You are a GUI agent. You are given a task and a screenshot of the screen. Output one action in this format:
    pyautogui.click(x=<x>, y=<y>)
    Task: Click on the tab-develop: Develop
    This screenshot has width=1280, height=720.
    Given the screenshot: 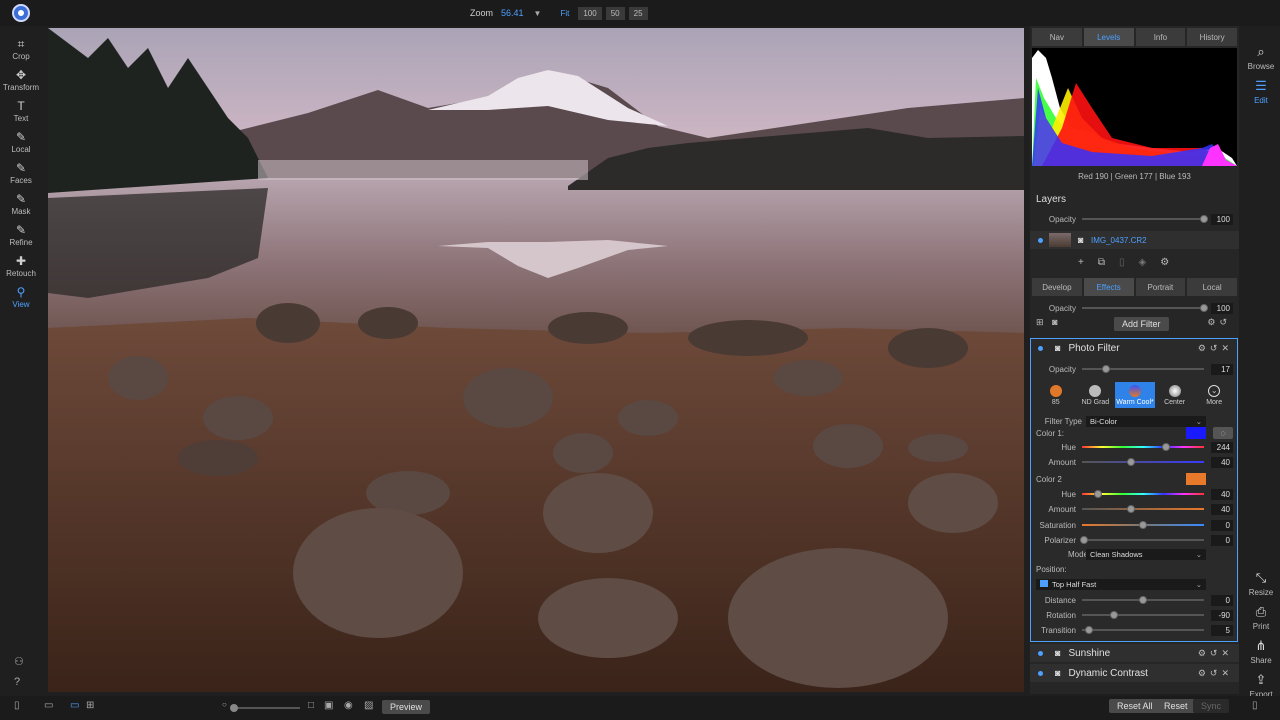 What is the action you would take?
    pyautogui.click(x=1057, y=287)
    